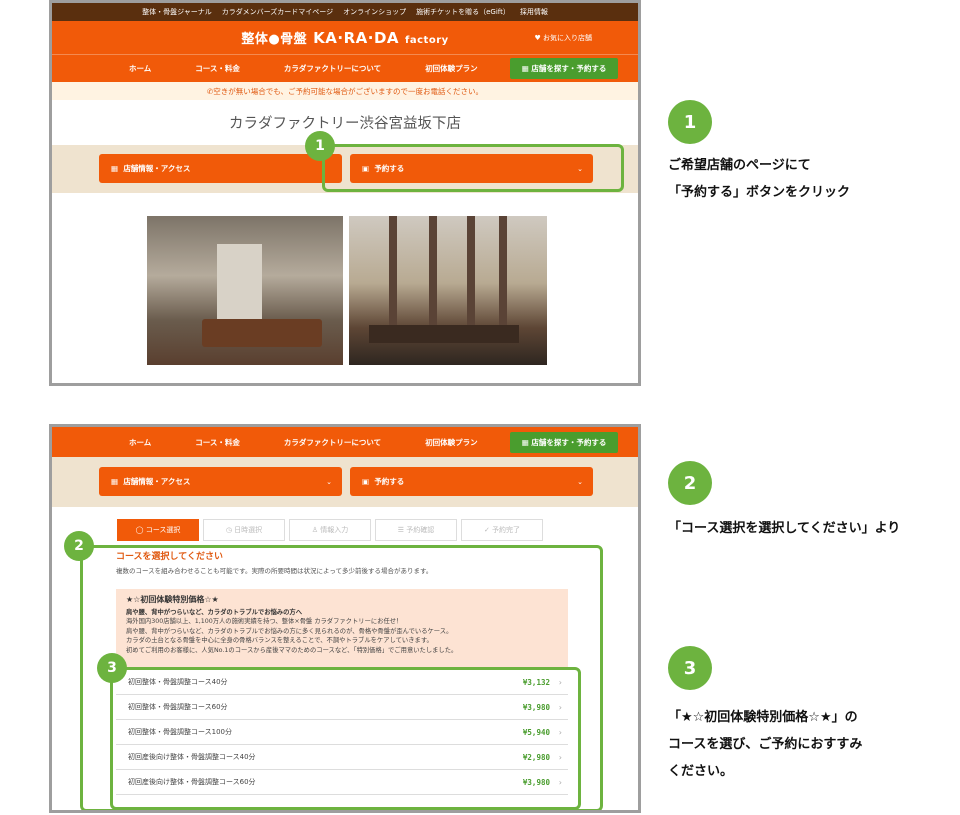  I want to click on circle-icon: ◯, so click(140, 530).